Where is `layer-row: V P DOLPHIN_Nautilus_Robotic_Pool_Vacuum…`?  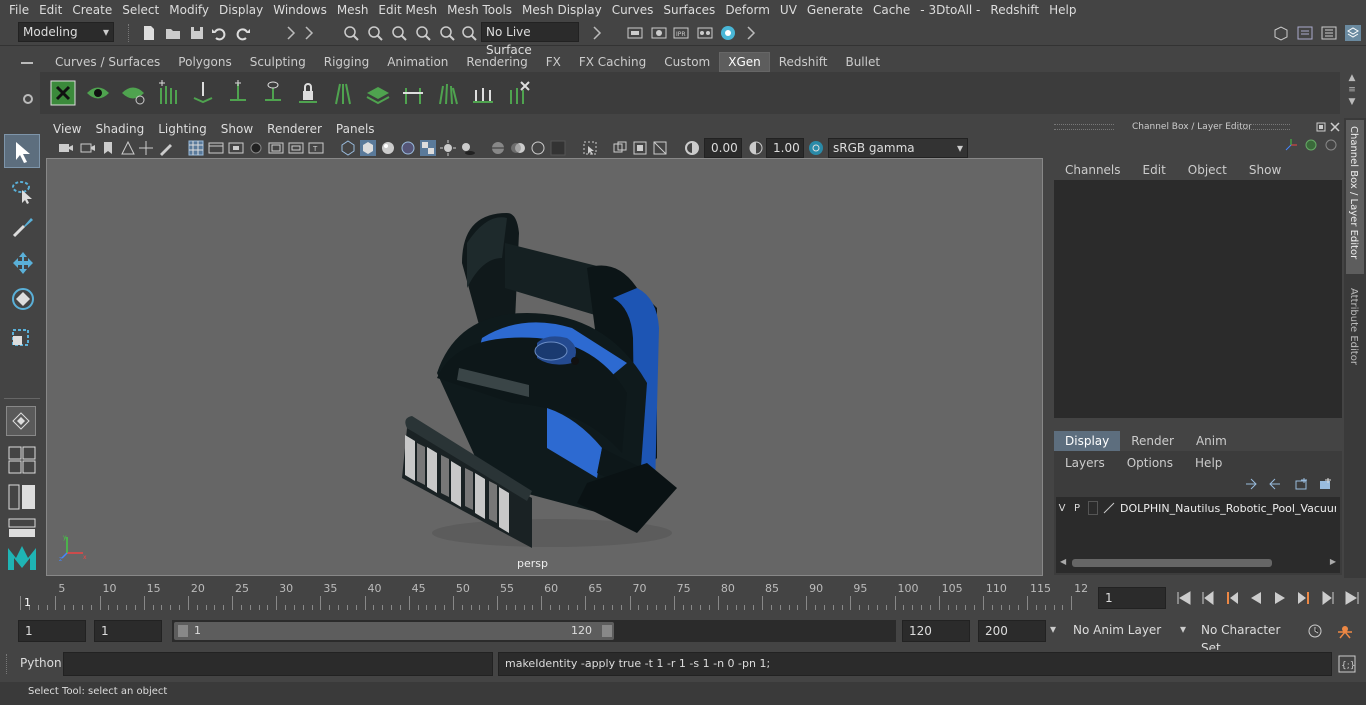 layer-row: V P DOLPHIN_Nautilus_Robotic_Pool_Vacuum… is located at coordinates (1198, 508).